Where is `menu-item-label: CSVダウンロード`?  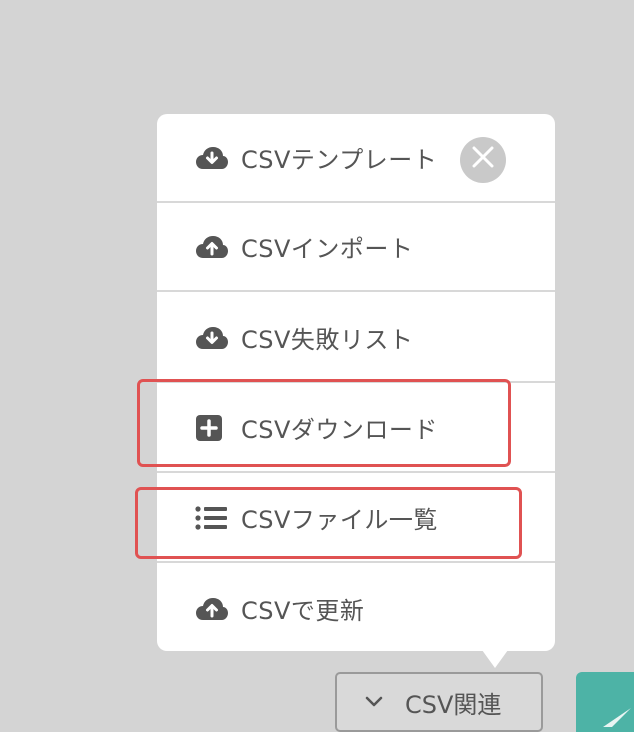
menu-item-label: CSVダウンロード is located at coordinates (339, 430).